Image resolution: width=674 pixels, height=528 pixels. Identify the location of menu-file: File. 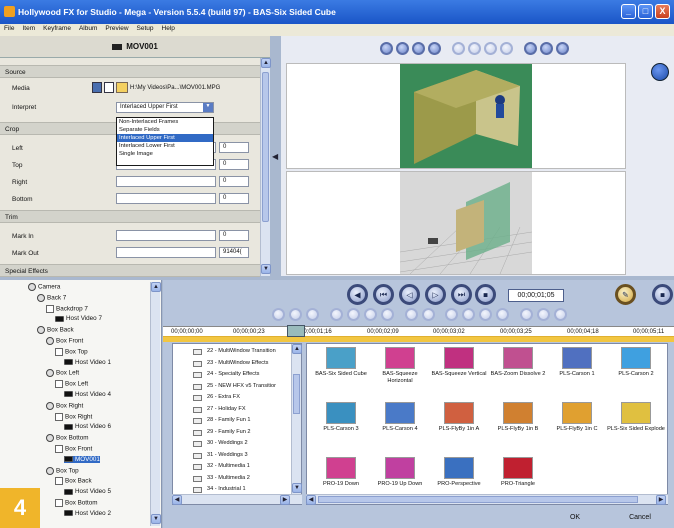
(9, 28).